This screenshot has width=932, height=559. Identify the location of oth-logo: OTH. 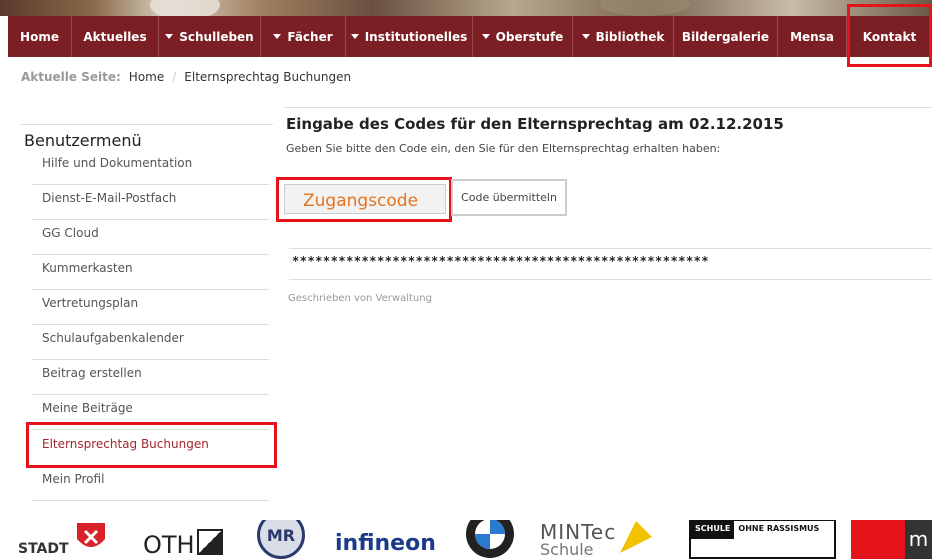
(188, 539).